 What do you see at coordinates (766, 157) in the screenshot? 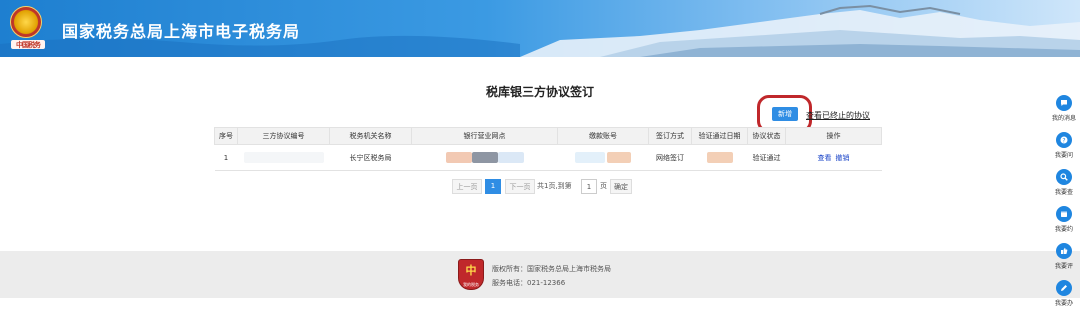
I see `agreement-status: 验证通过` at bounding box center [766, 157].